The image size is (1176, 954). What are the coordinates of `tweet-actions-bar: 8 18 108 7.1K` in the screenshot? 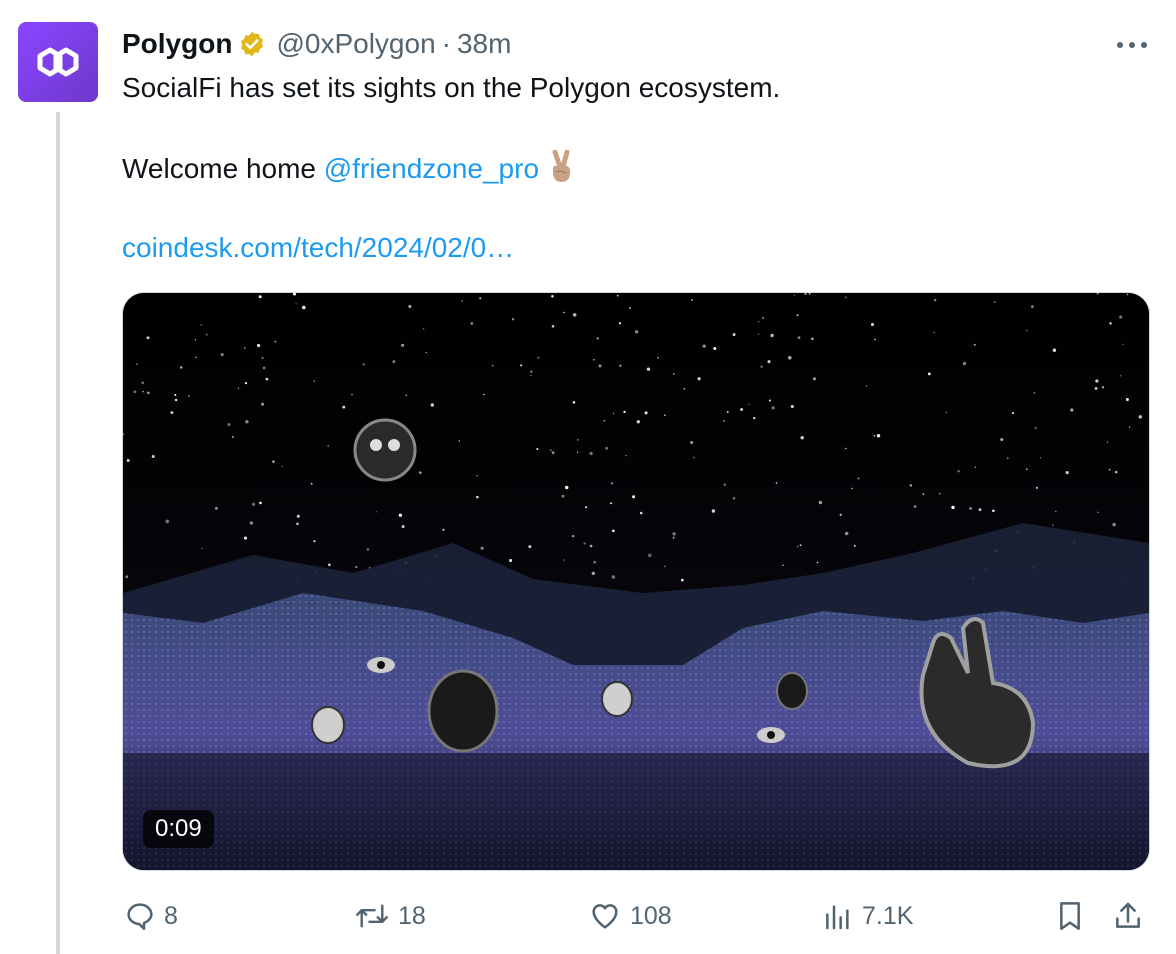 It's located at (588, 916).